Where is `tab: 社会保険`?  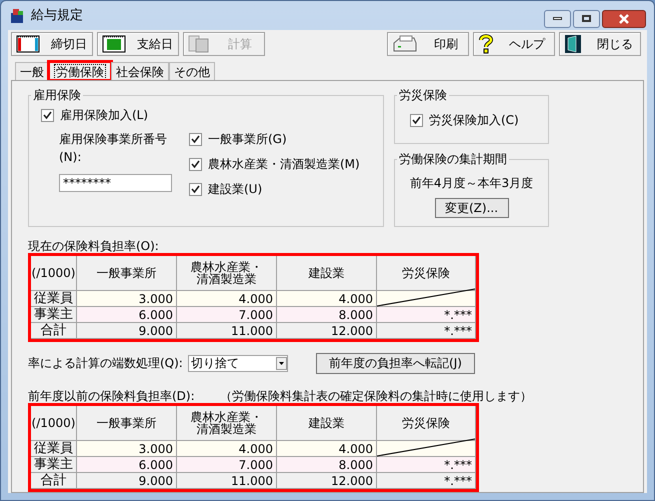 tab: 社会保険 is located at coordinates (140, 71).